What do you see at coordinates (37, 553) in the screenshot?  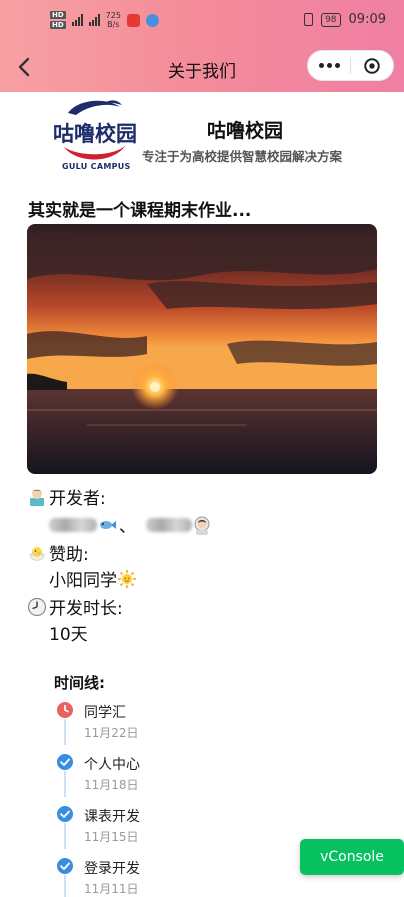 I see `chick-emoji-icon` at bounding box center [37, 553].